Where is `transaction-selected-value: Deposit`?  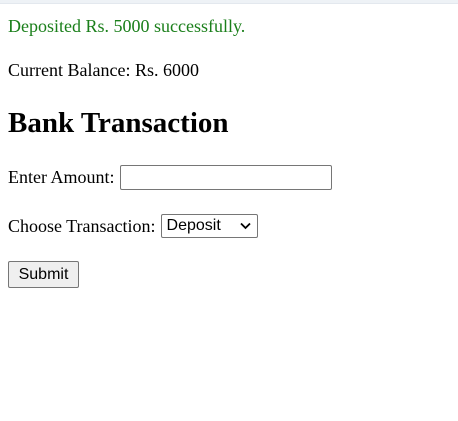 transaction-selected-value: Deposit is located at coordinates (193, 225).